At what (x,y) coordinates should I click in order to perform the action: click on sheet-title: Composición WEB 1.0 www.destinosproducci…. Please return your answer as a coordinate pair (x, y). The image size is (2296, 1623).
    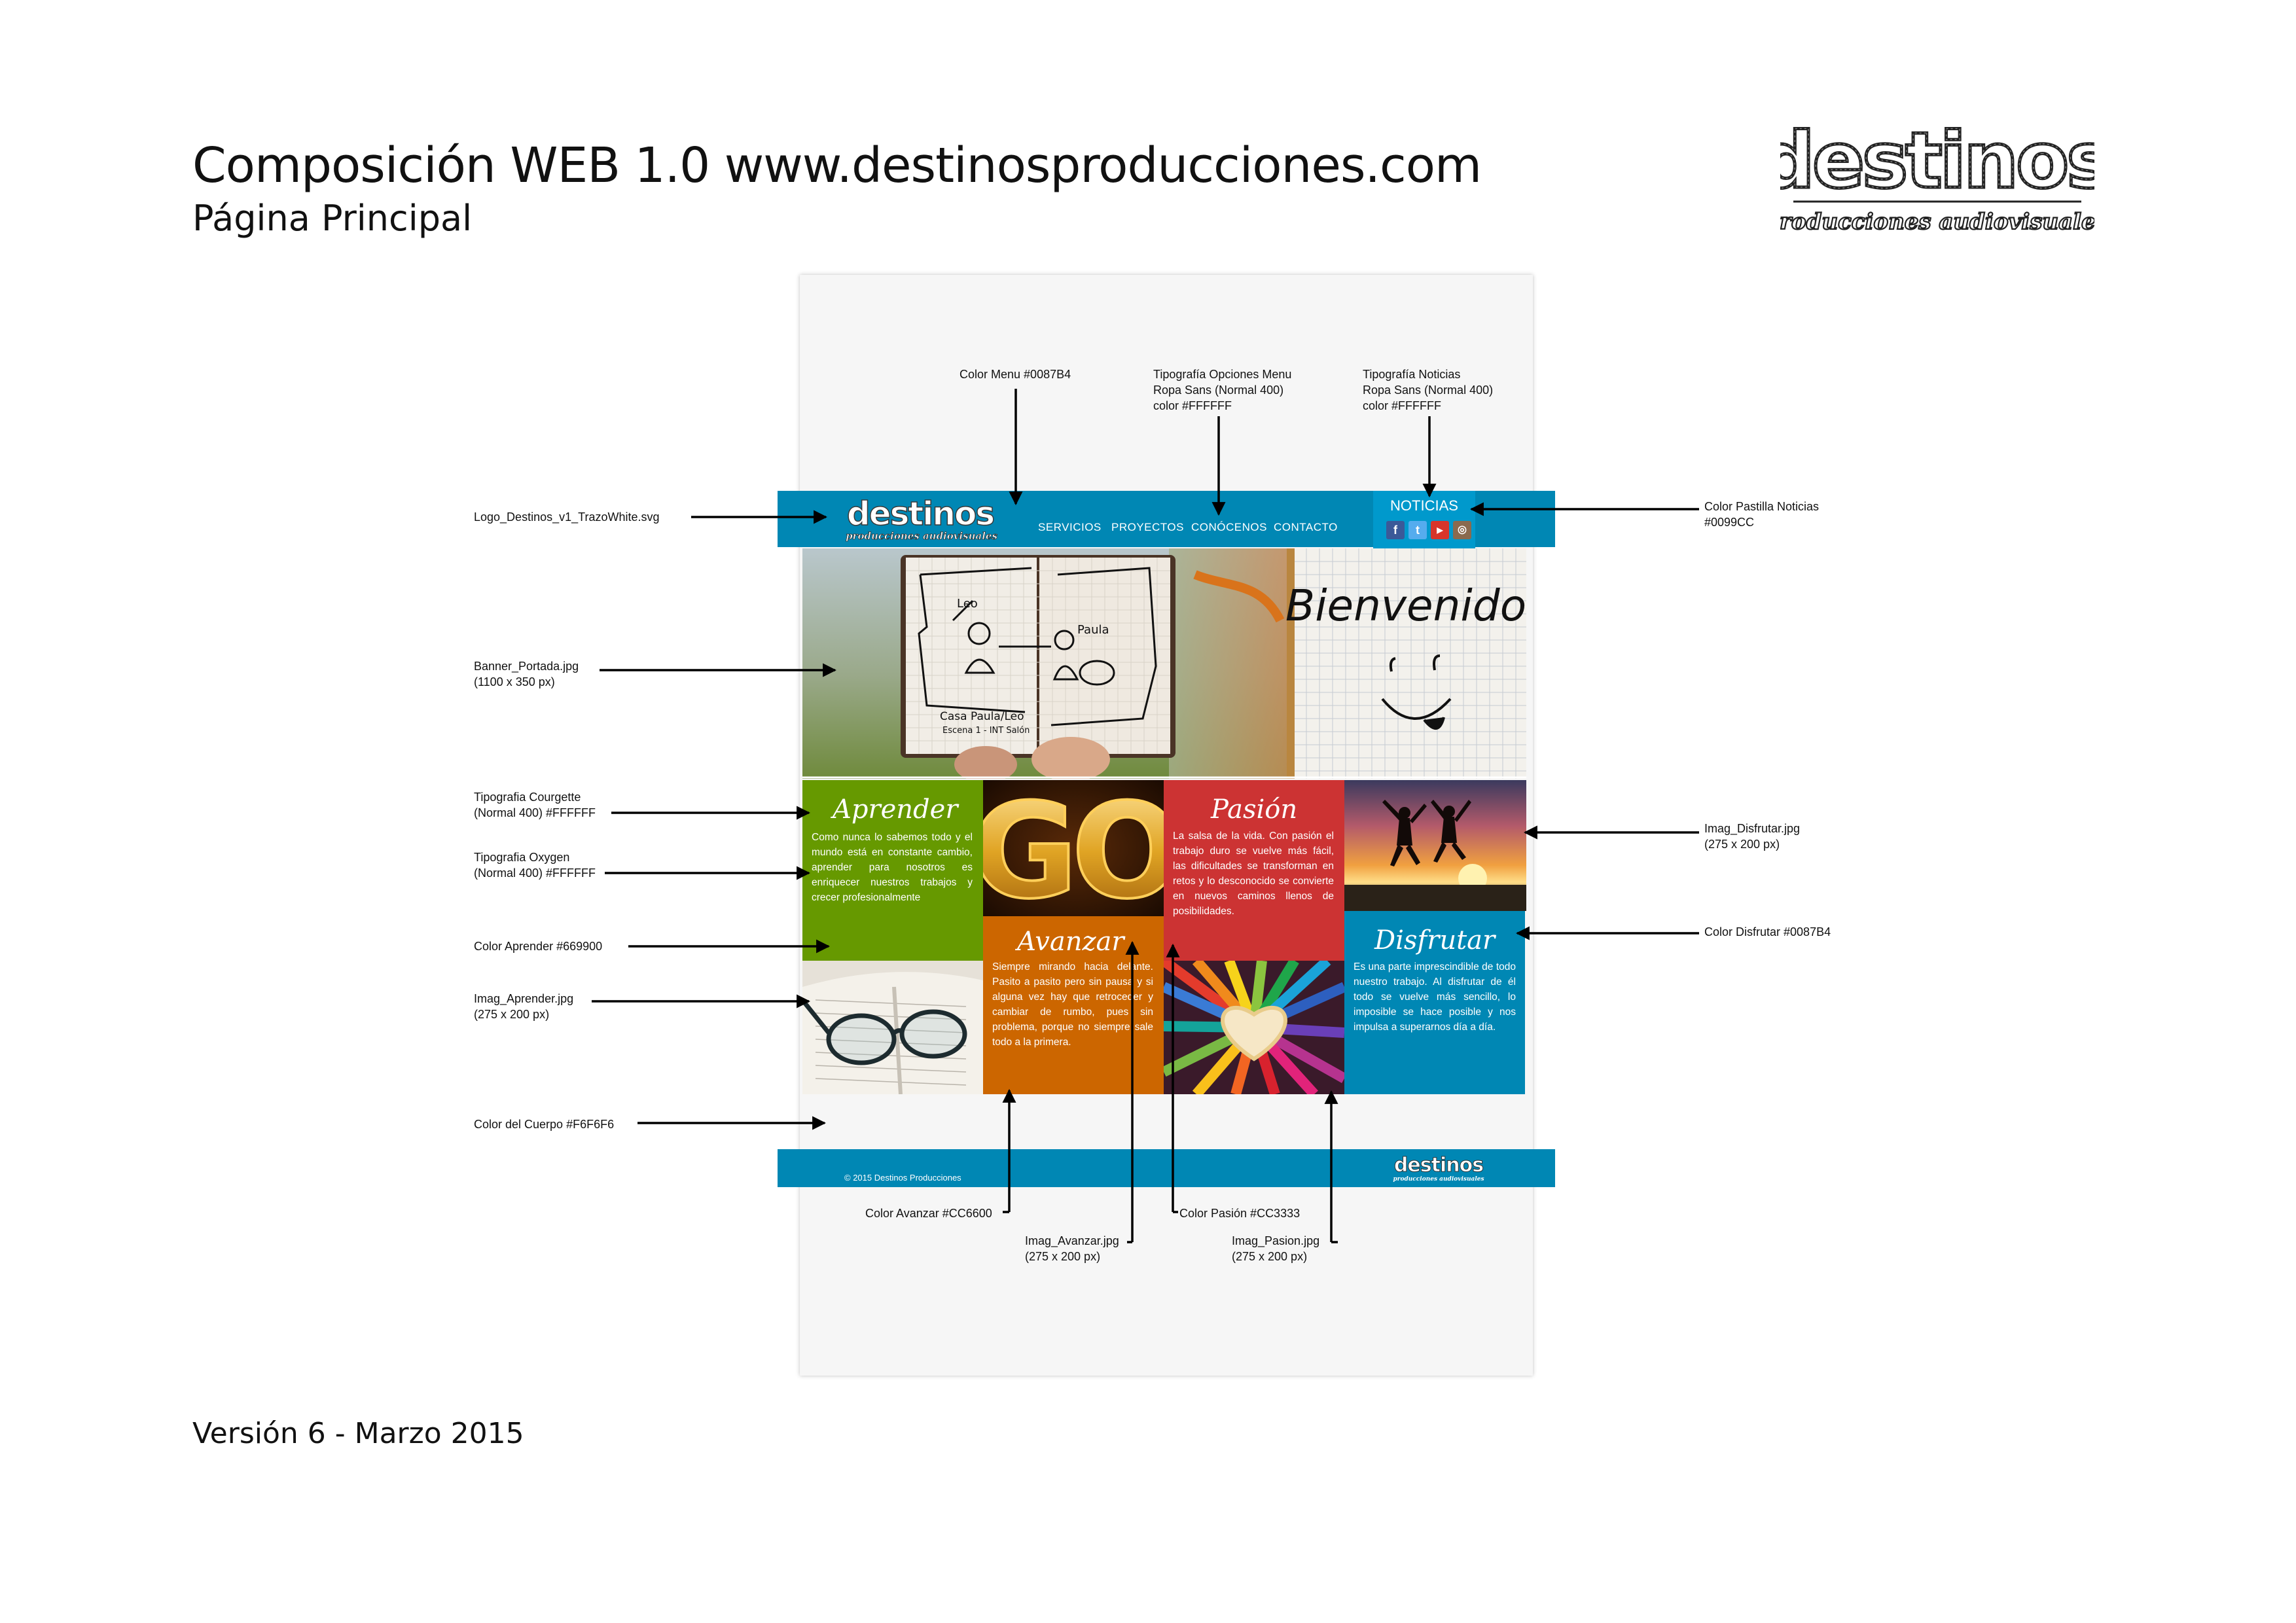
    Looking at the image, I should click on (837, 165).